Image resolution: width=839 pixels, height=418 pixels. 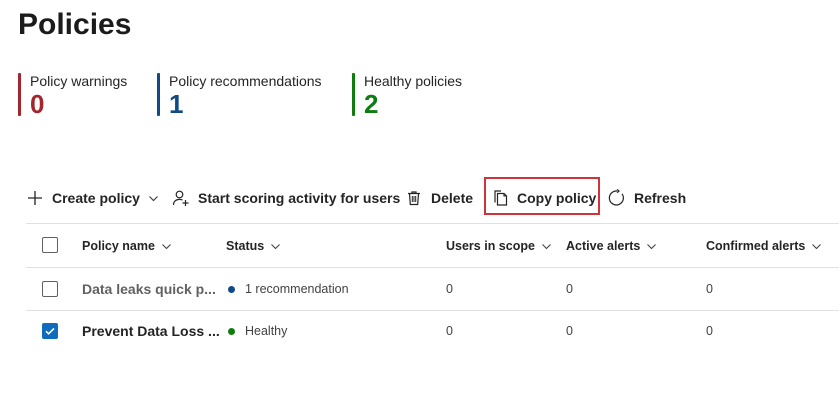 What do you see at coordinates (603, 246) in the screenshot?
I see `column-header-label: Active alerts` at bounding box center [603, 246].